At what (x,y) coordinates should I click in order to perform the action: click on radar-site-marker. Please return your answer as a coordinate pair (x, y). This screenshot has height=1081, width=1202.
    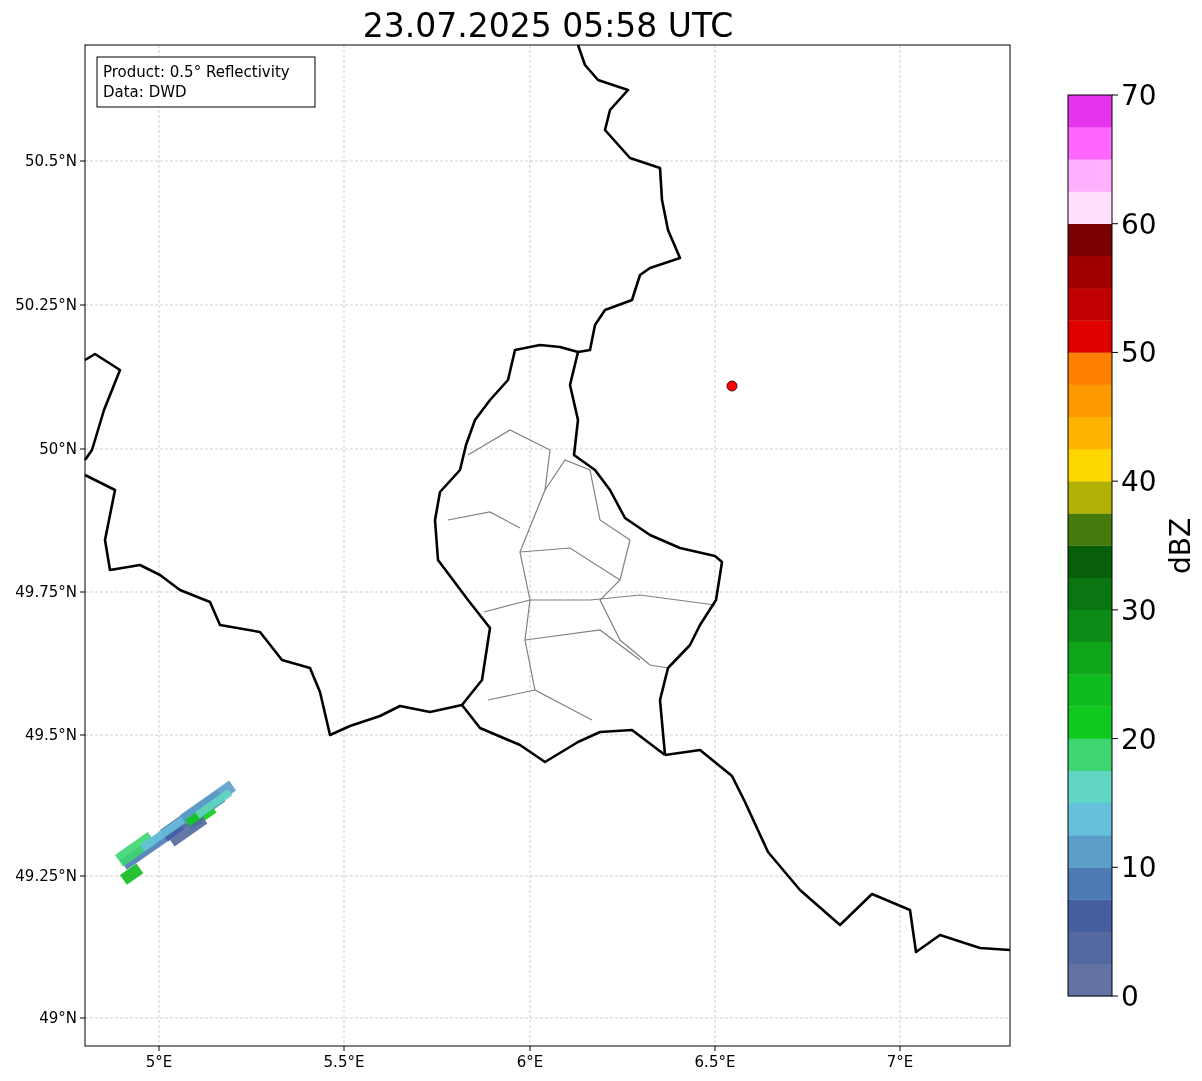
    Looking at the image, I should click on (732, 386).